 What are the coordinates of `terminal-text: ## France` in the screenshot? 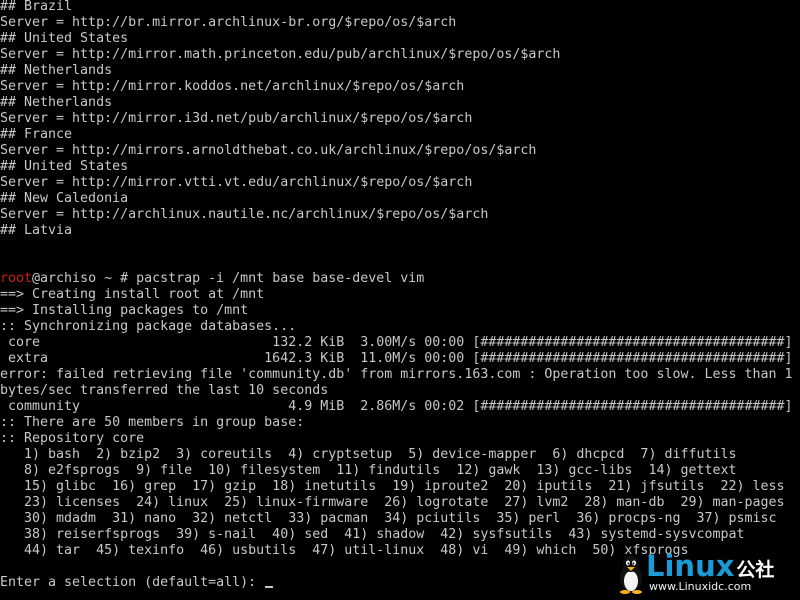 It's located at (36, 134).